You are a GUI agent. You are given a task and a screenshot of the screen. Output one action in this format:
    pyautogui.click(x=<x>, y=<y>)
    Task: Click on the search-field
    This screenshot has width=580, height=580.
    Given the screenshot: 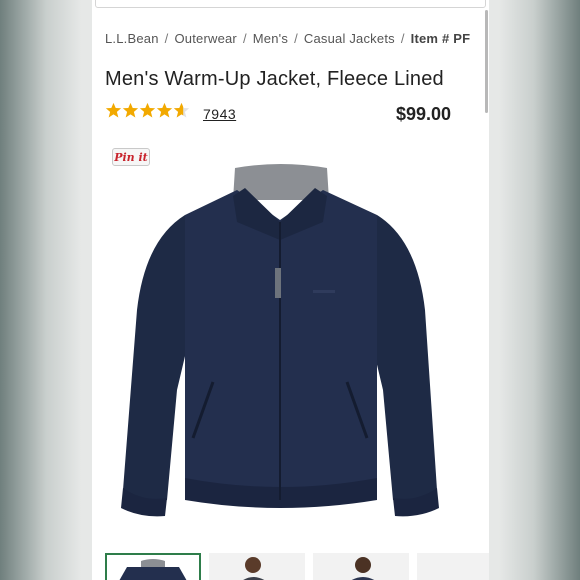 What is the action you would take?
    pyautogui.click(x=290, y=4)
    